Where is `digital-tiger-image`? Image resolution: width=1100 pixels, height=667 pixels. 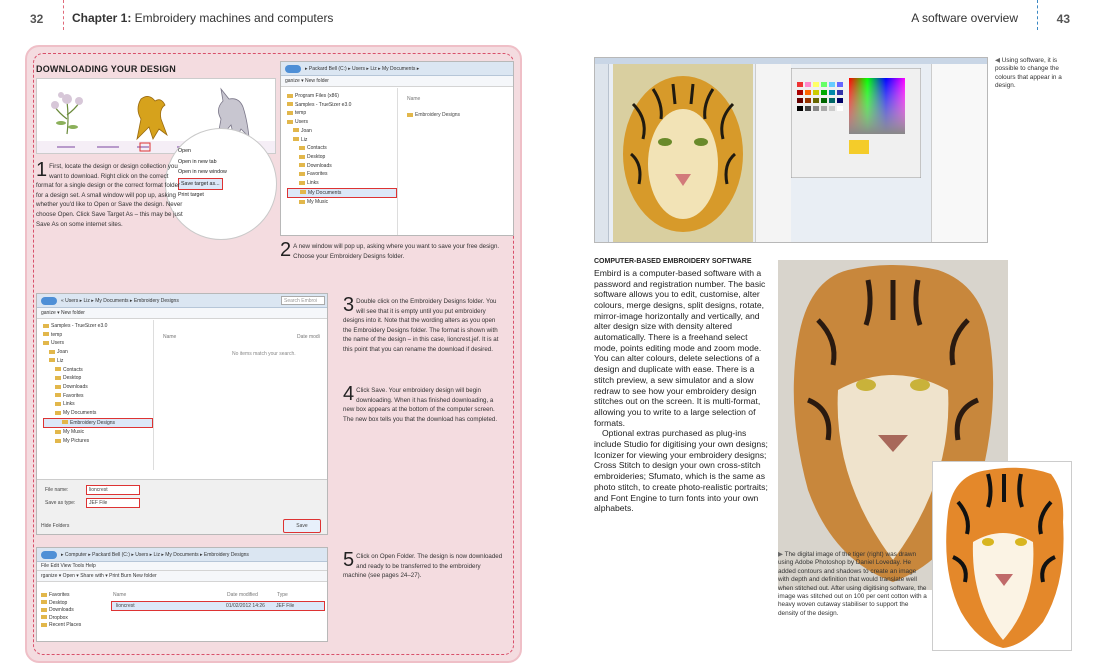
digital-tiger-image is located at coordinates (1002, 556).